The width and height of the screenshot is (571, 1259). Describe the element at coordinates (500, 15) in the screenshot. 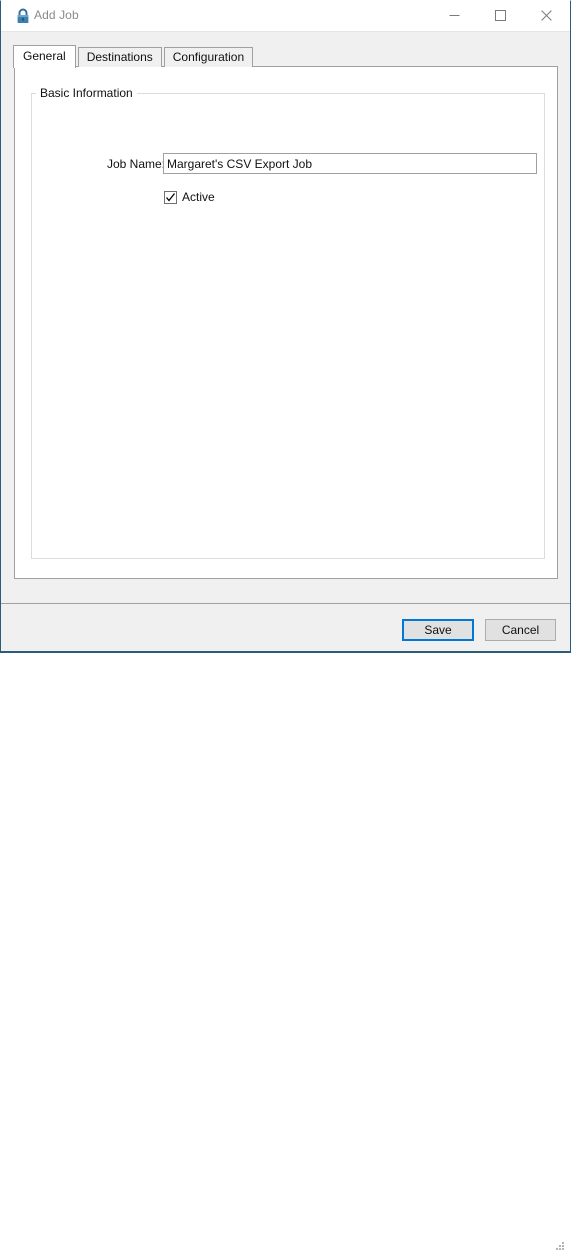

I see `maximize-button` at that location.